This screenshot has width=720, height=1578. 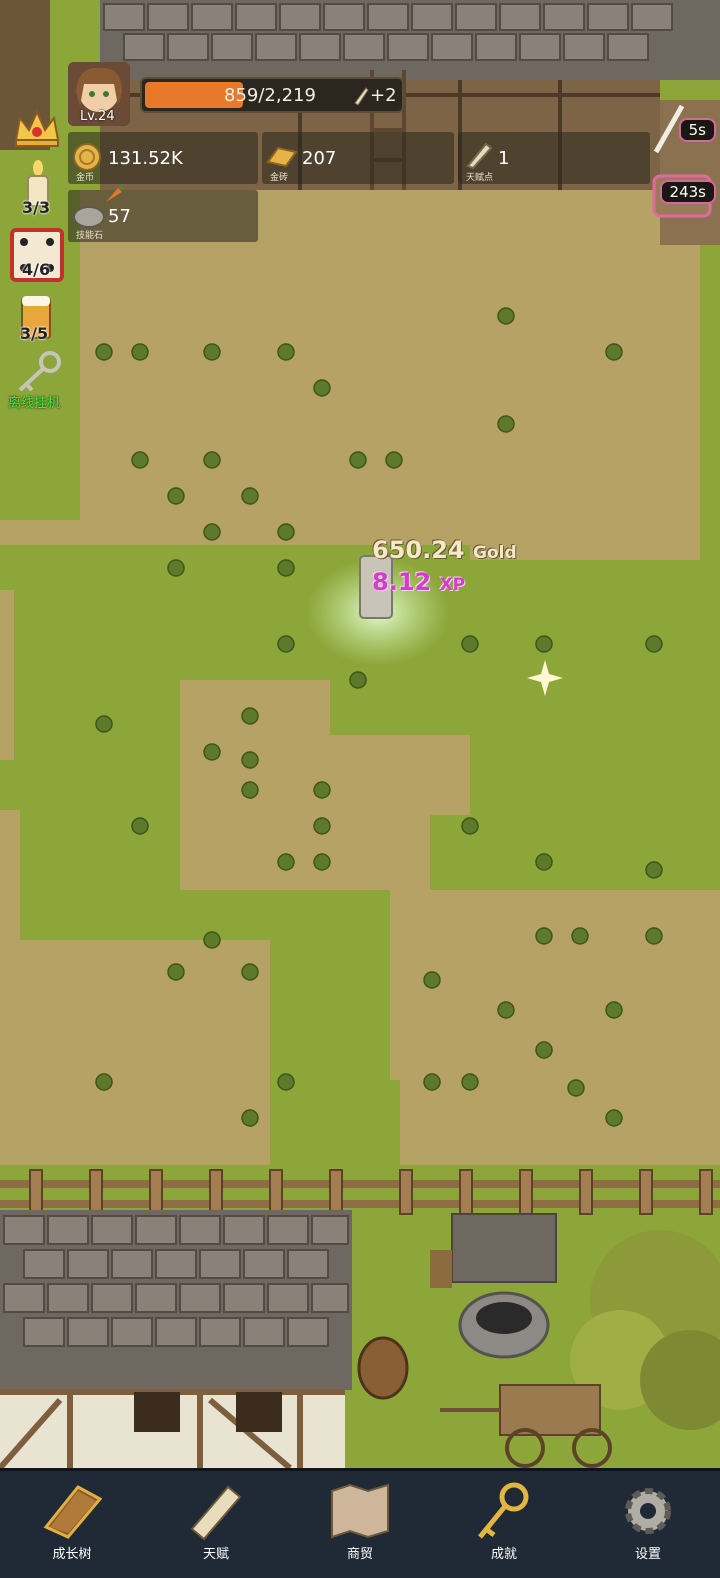 I want to click on gold-brick-value: 207, so click(x=319, y=158).